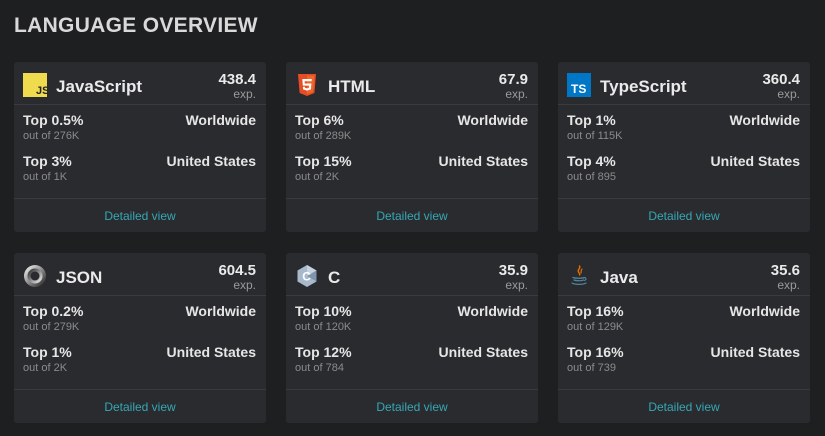 The height and width of the screenshot is (436, 825). Describe the element at coordinates (412, 357) in the screenshot. I see `rank-united-states: Top 12% out of 784 United States` at that location.